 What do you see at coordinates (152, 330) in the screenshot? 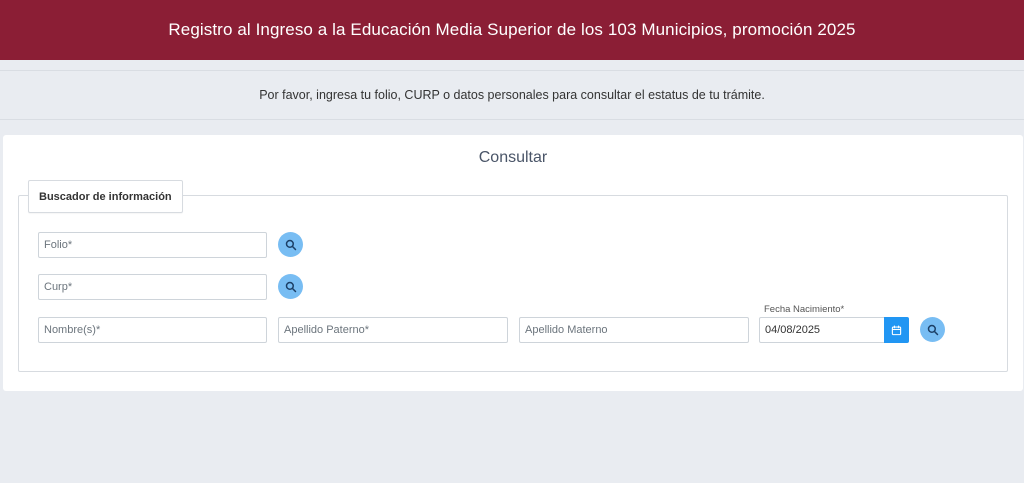
I see `nombre-input` at bounding box center [152, 330].